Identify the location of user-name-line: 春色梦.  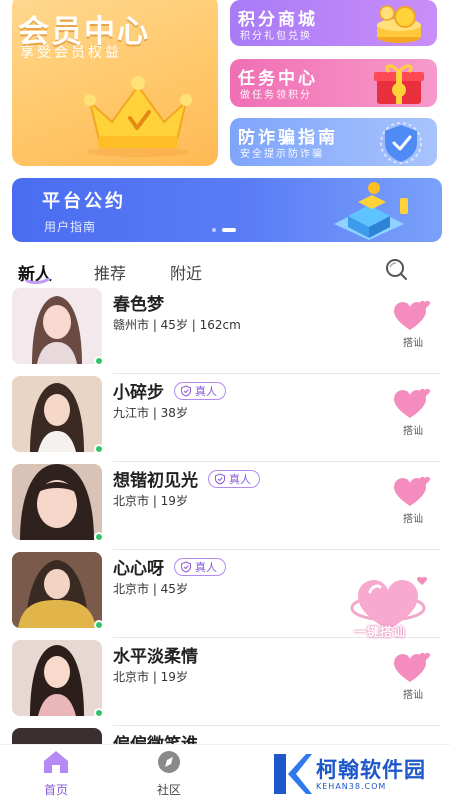
(138, 302).